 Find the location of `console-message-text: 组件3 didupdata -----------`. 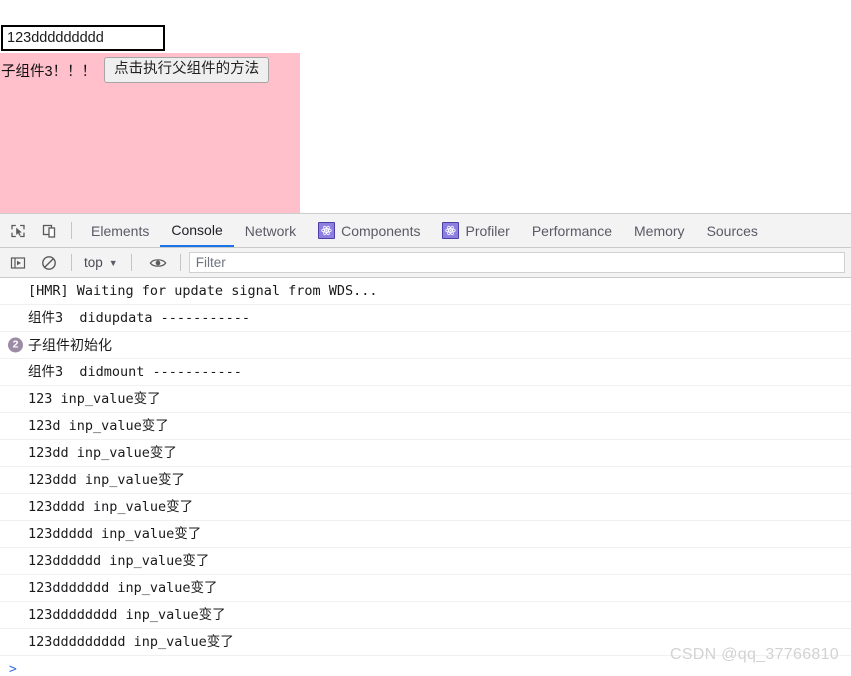

console-message-text: 组件3 didupdata ----------- is located at coordinates (139, 318).